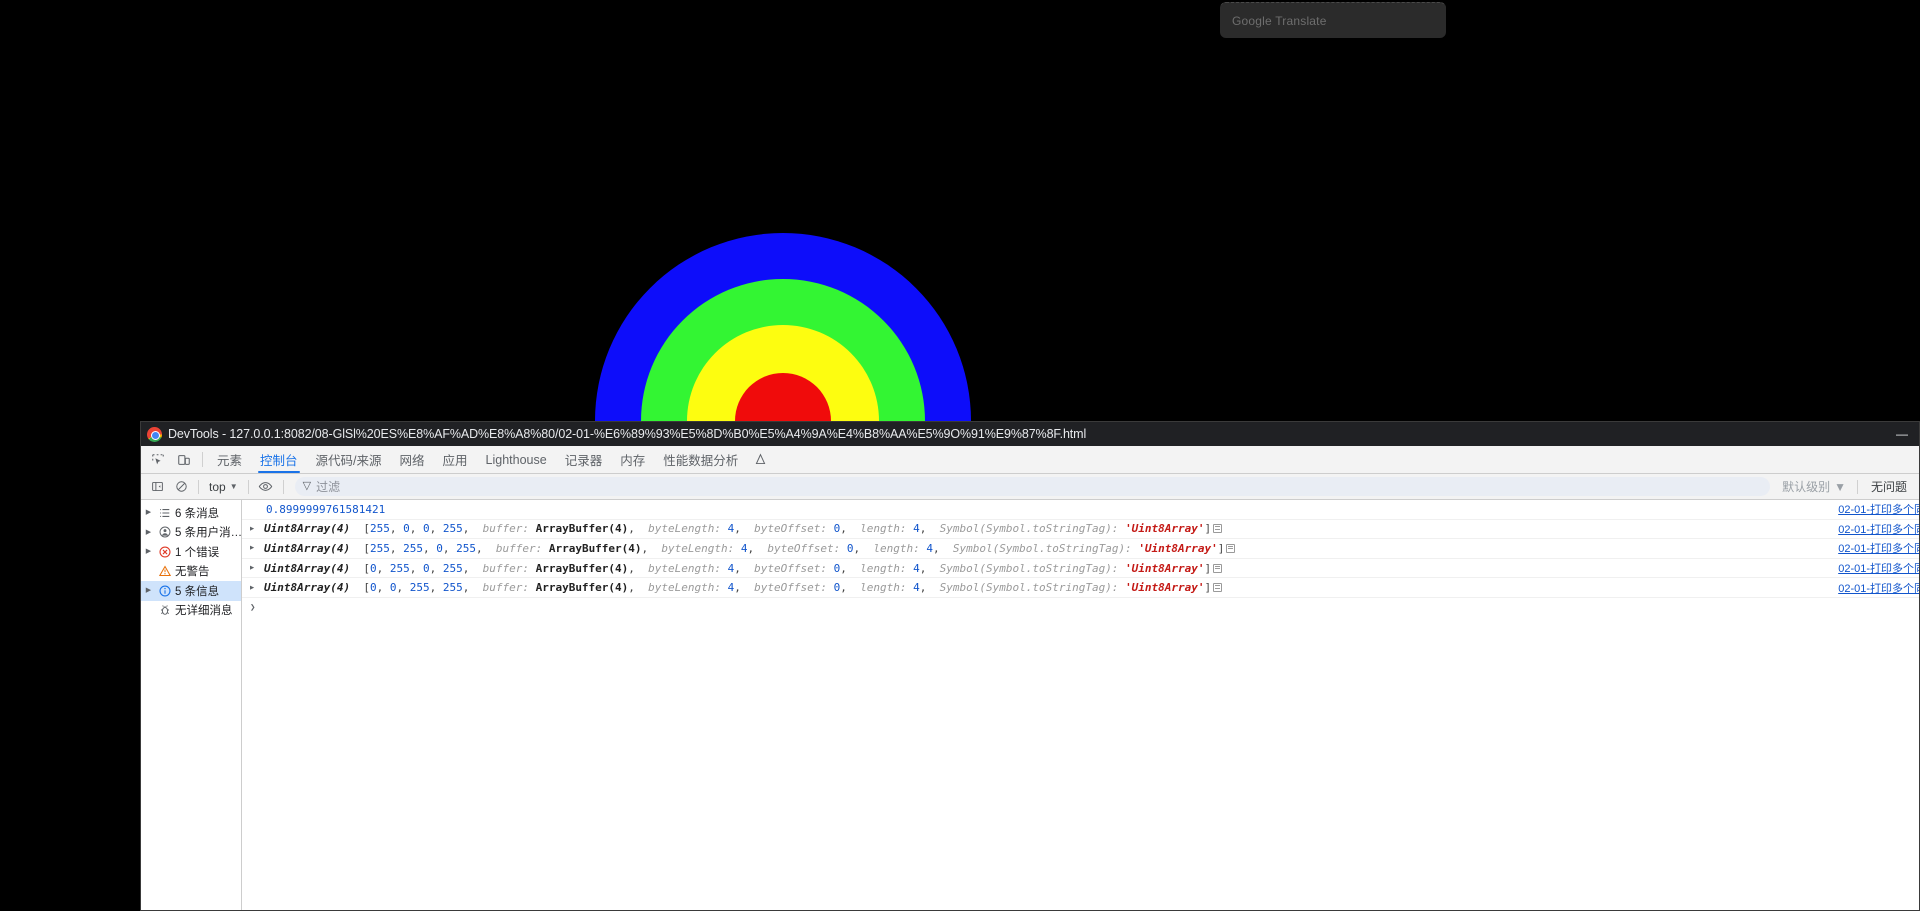  I want to click on sidebar-item-info: ▶ 5 条信息, so click(191, 591).